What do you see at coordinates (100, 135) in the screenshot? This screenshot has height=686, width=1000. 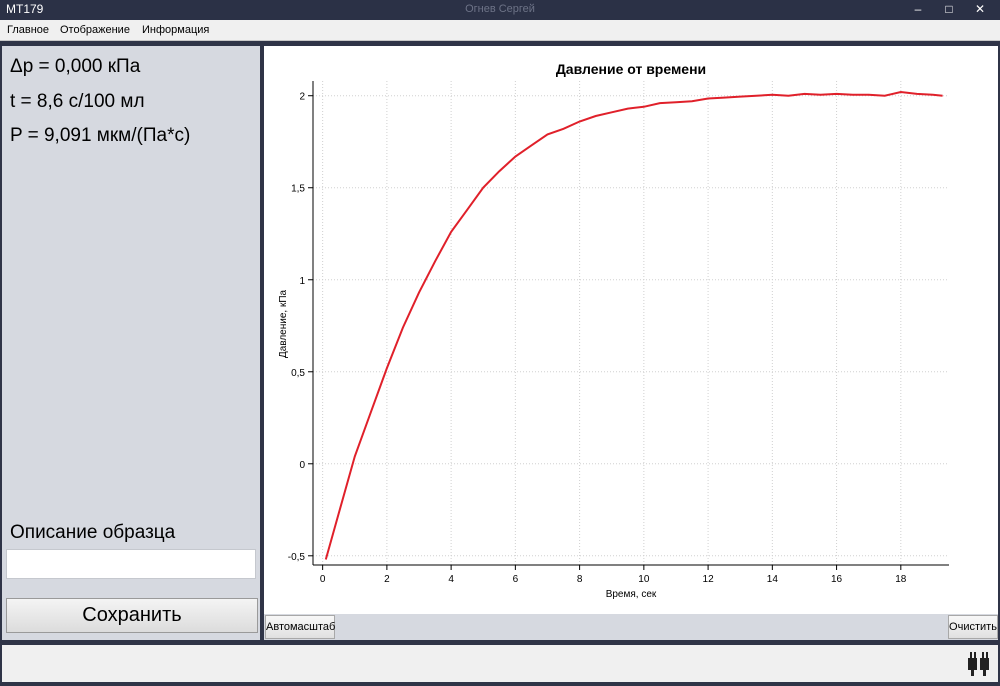 I see `permeability-value: P = 9,091 мкм/(Па*с)` at bounding box center [100, 135].